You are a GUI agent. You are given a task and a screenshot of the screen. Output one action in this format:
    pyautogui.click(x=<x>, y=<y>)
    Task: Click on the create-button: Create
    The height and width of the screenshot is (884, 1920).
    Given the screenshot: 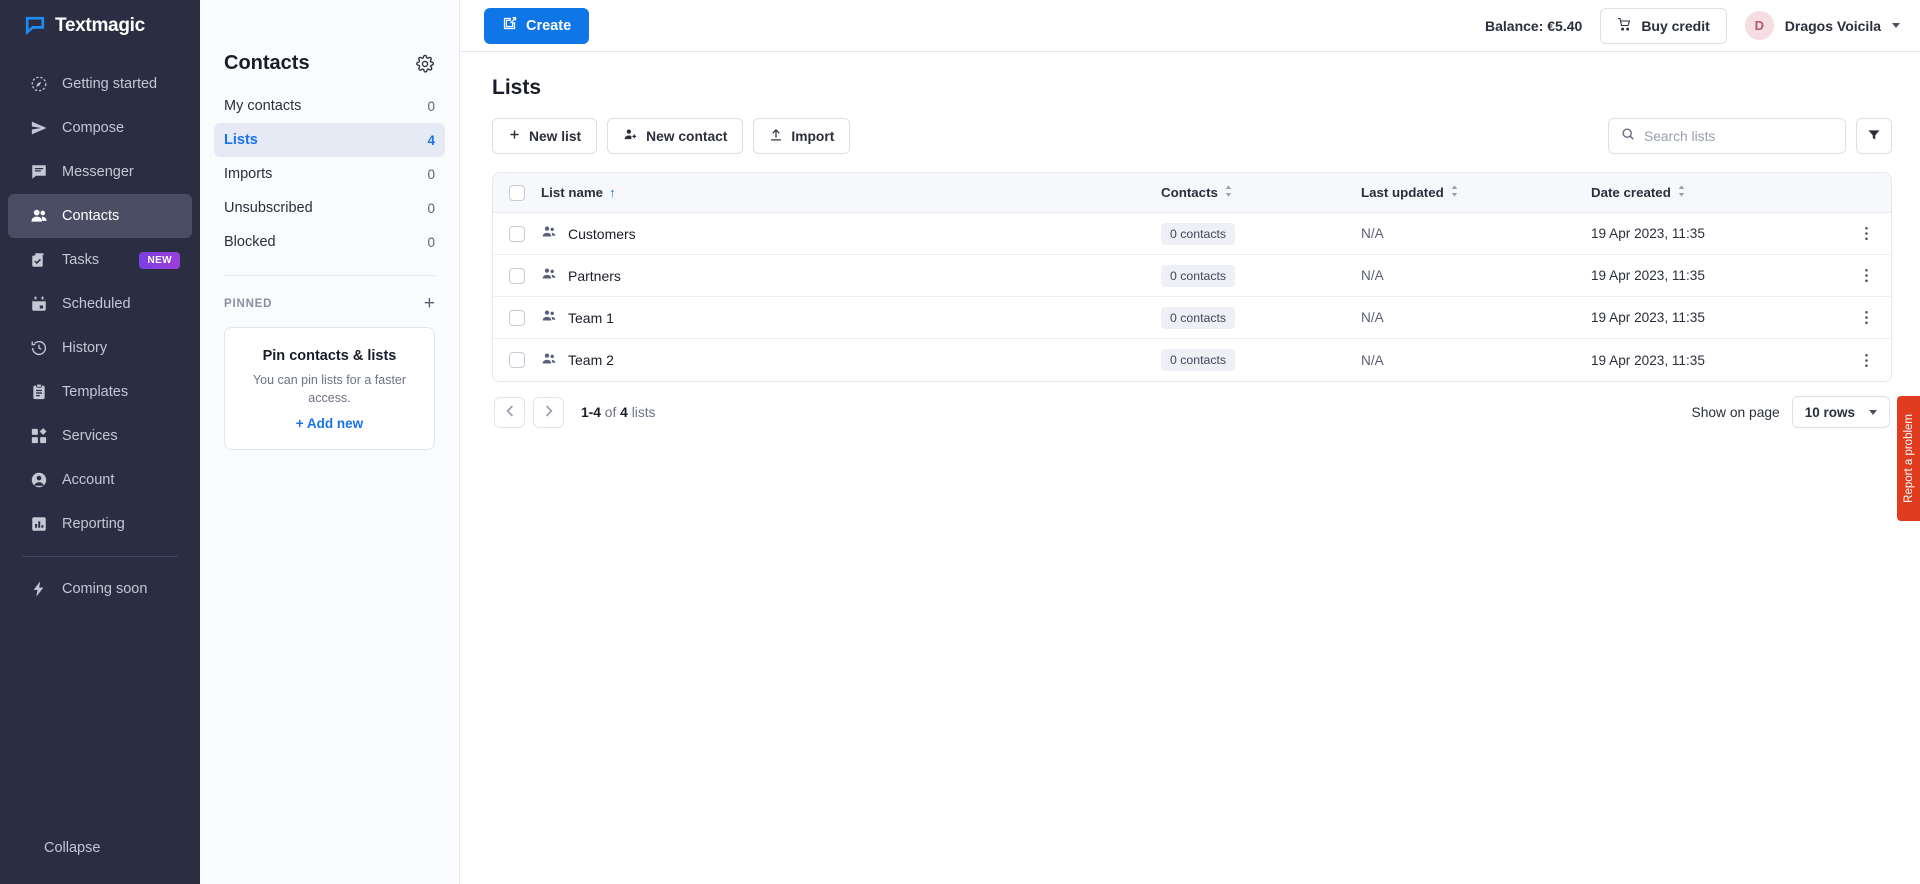 What is the action you would take?
    pyautogui.click(x=537, y=25)
    